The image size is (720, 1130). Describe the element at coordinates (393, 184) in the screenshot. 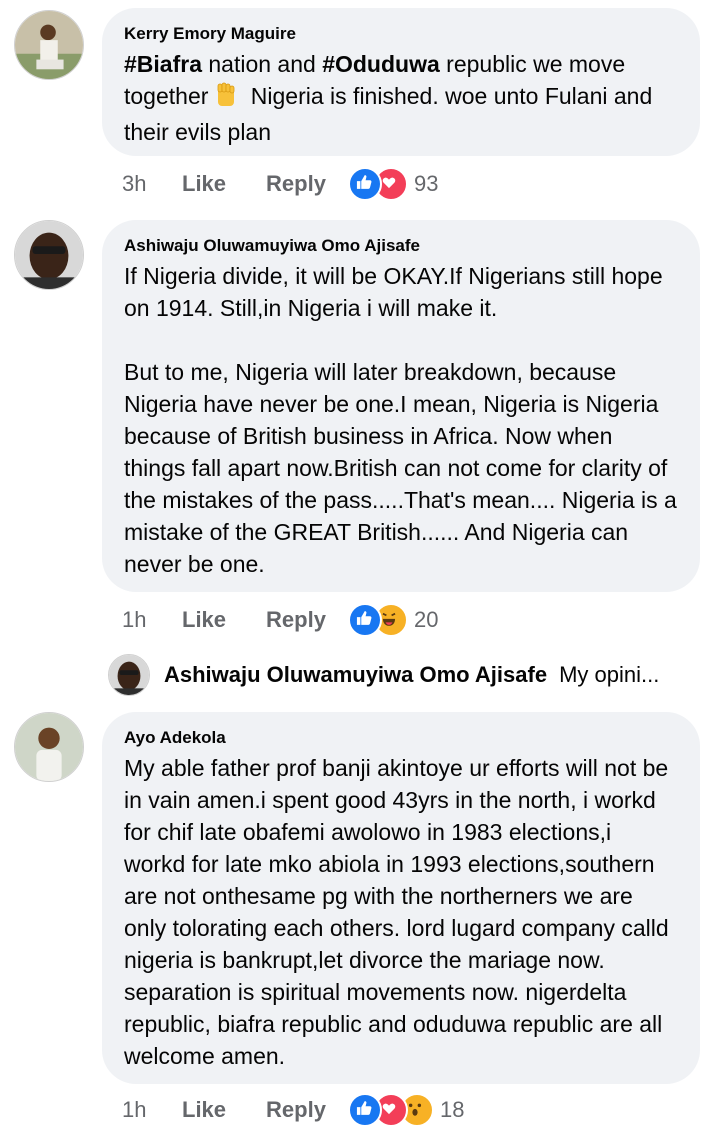

I see `reactions-summary: 93` at that location.